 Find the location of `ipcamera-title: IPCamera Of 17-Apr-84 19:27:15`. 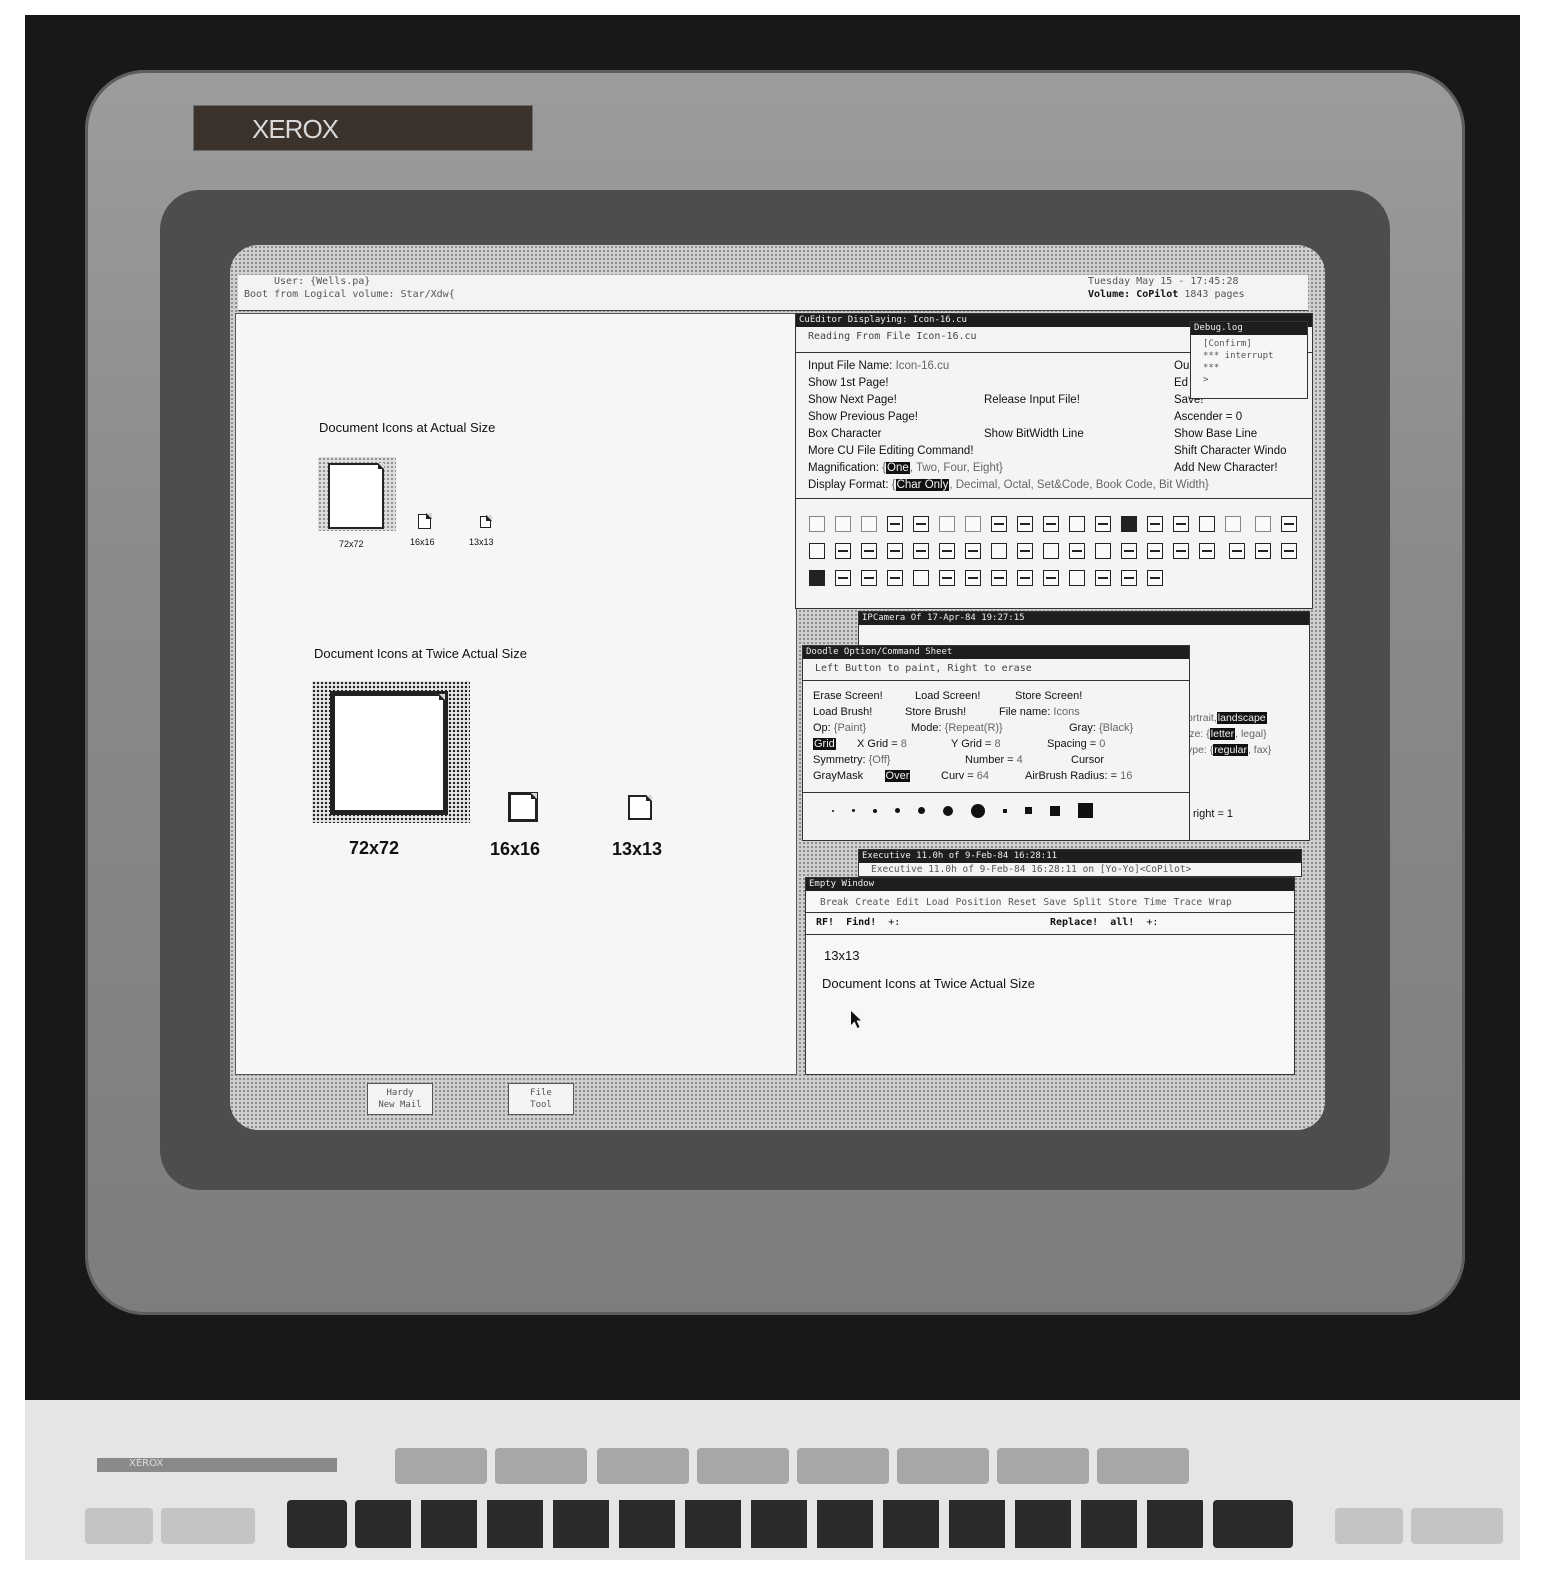

ipcamera-title: IPCamera Of 17-Apr-84 19:27:15 is located at coordinates (1084, 618).